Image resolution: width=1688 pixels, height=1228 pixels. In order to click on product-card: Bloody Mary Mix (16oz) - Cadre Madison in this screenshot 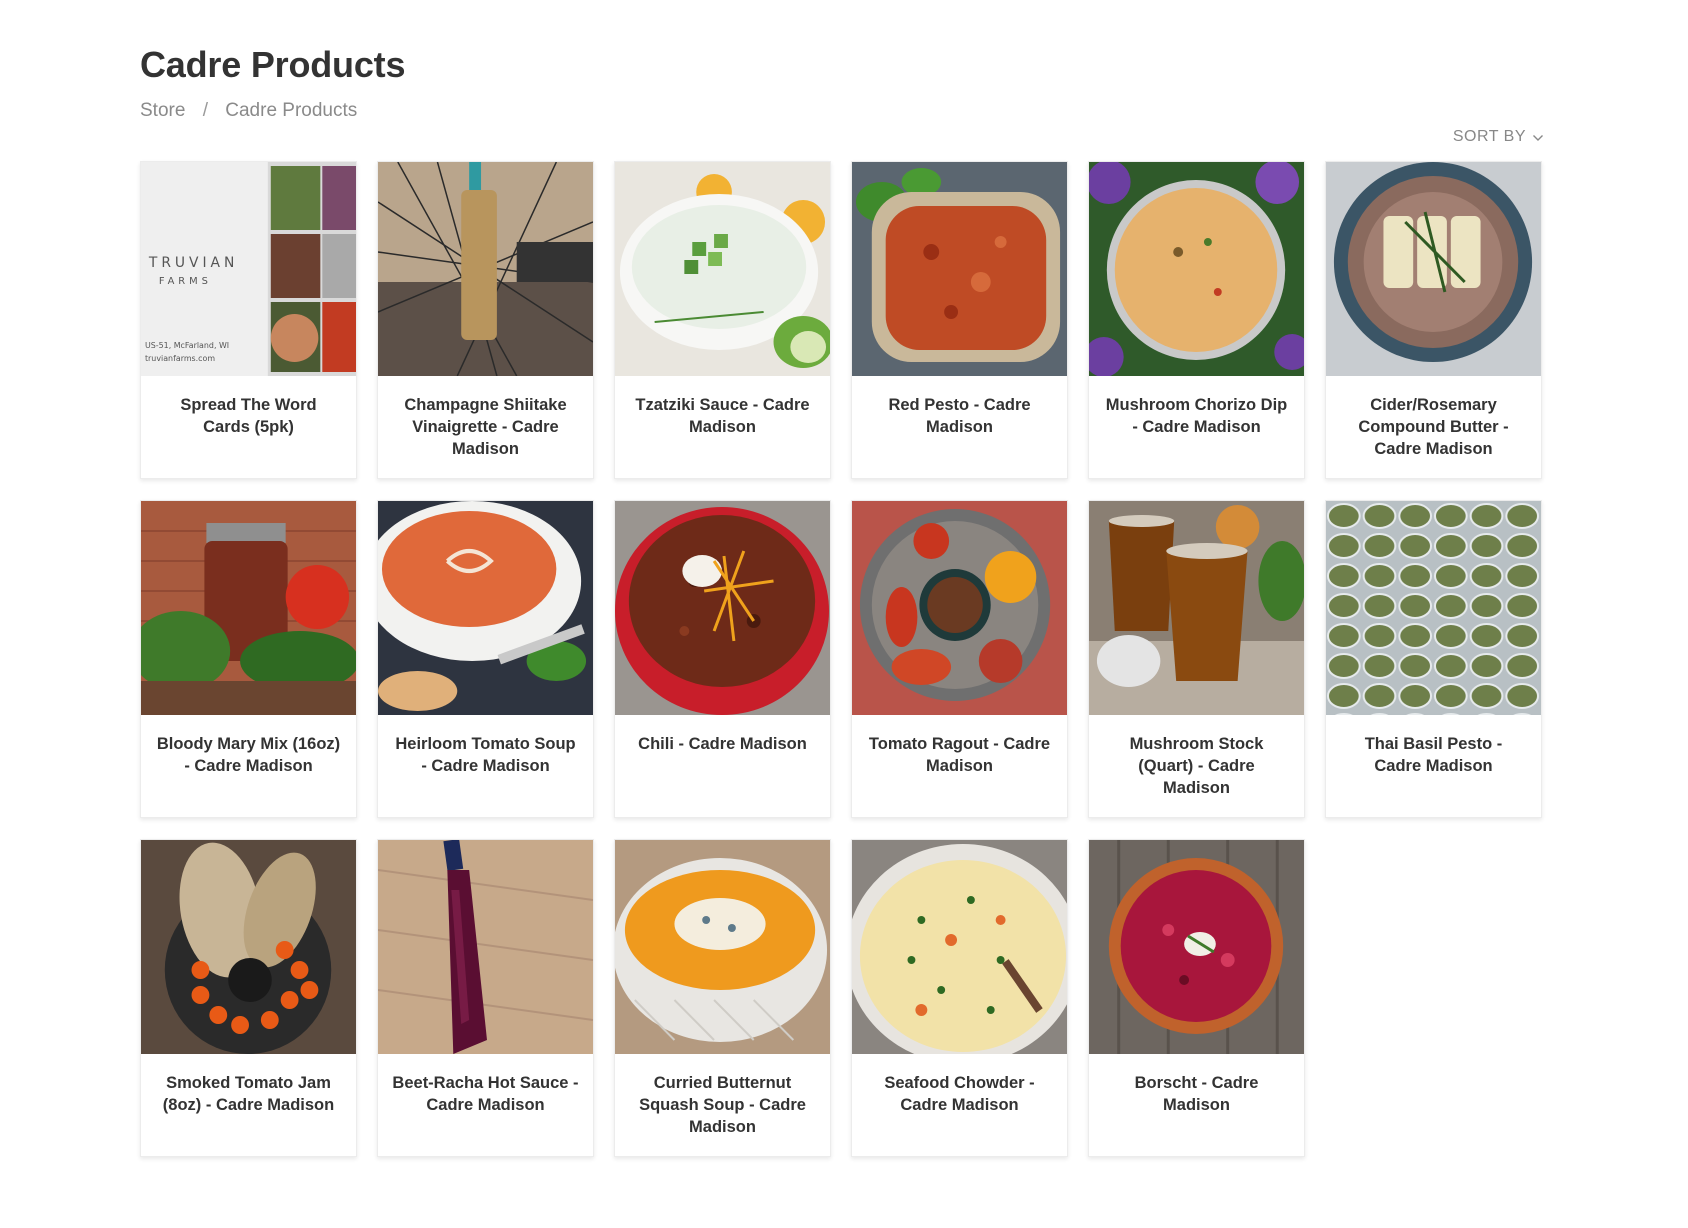, I will do `click(248, 659)`.